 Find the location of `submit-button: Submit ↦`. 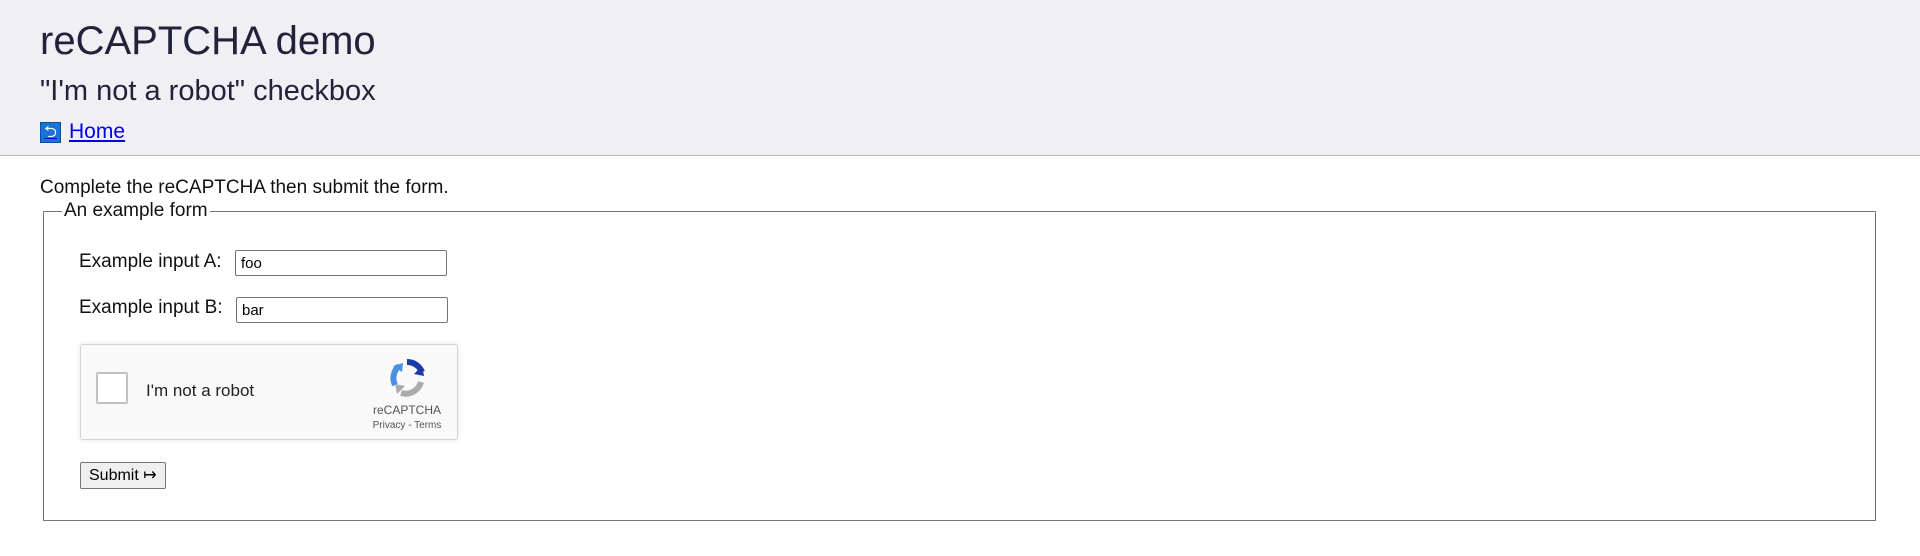

submit-button: Submit ↦ is located at coordinates (123, 475).